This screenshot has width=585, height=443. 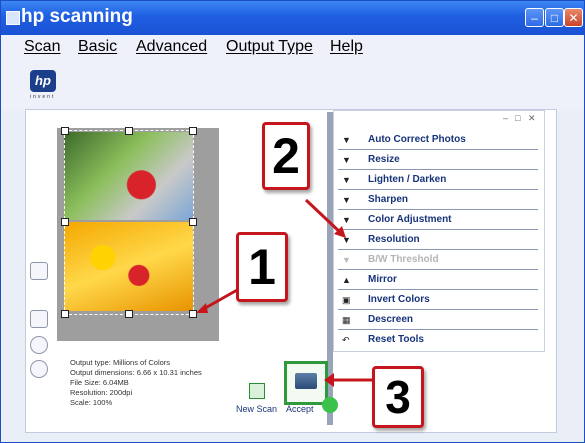 What do you see at coordinates (324, 217) in the screenshot?
I see `callout-2-arrow` at bounding box center [324, 217].